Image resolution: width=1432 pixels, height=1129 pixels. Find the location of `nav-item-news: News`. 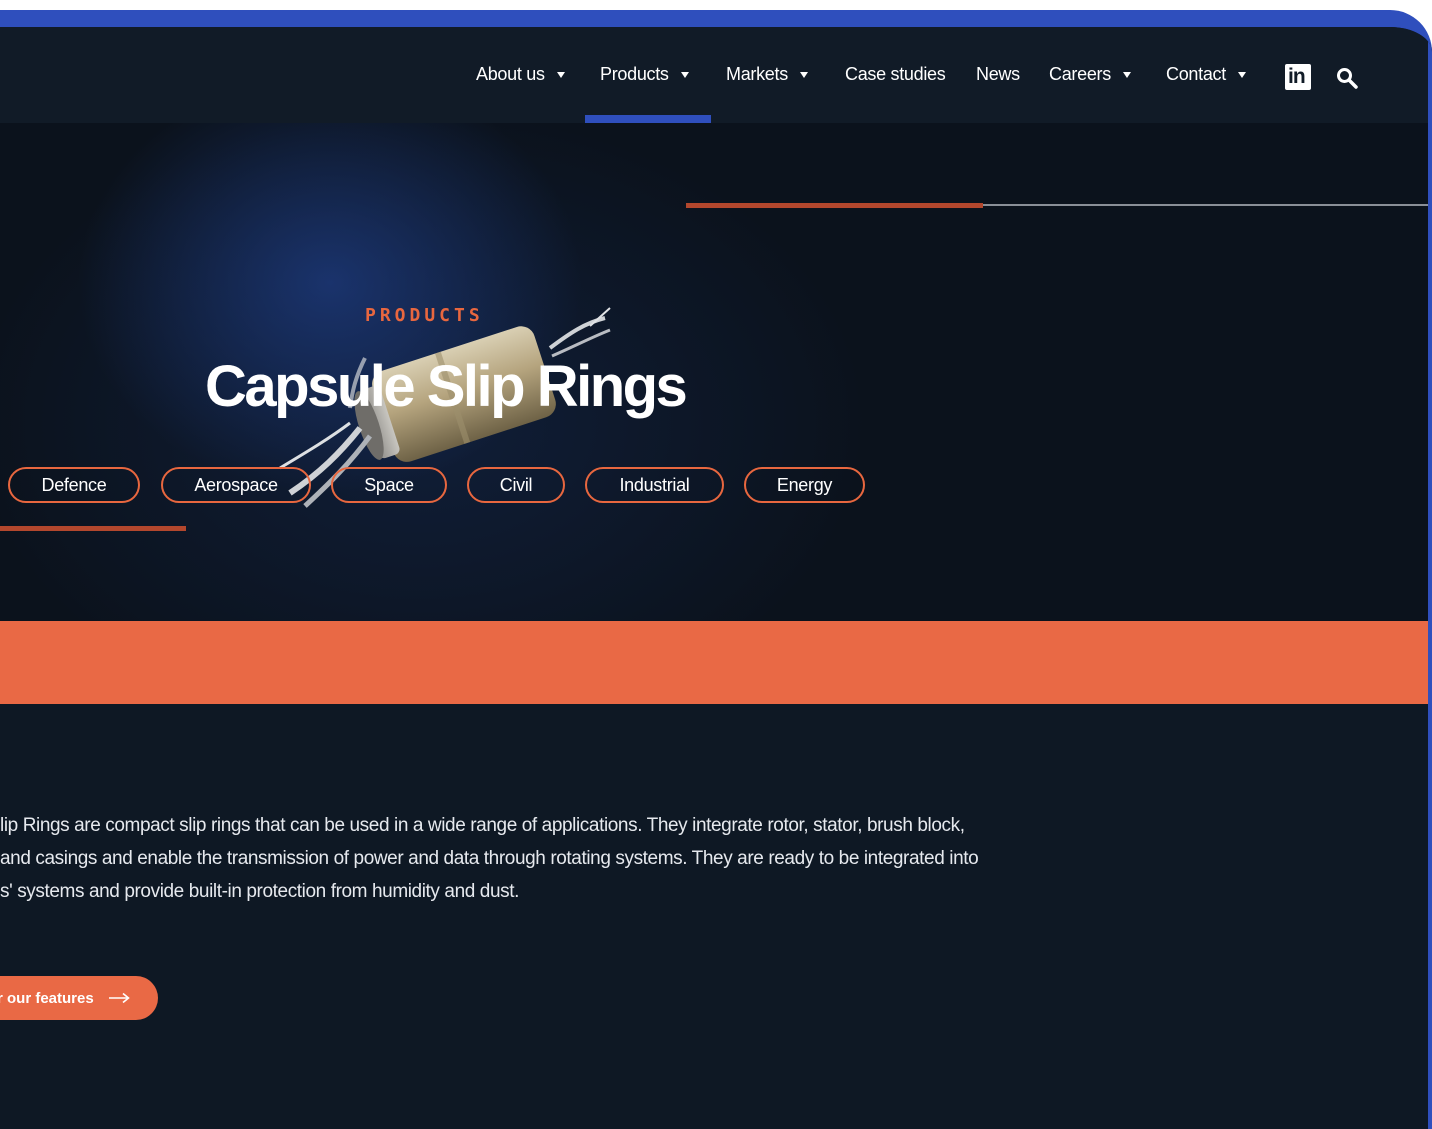

nav-item-news: News is located at coordinates (998, 74).